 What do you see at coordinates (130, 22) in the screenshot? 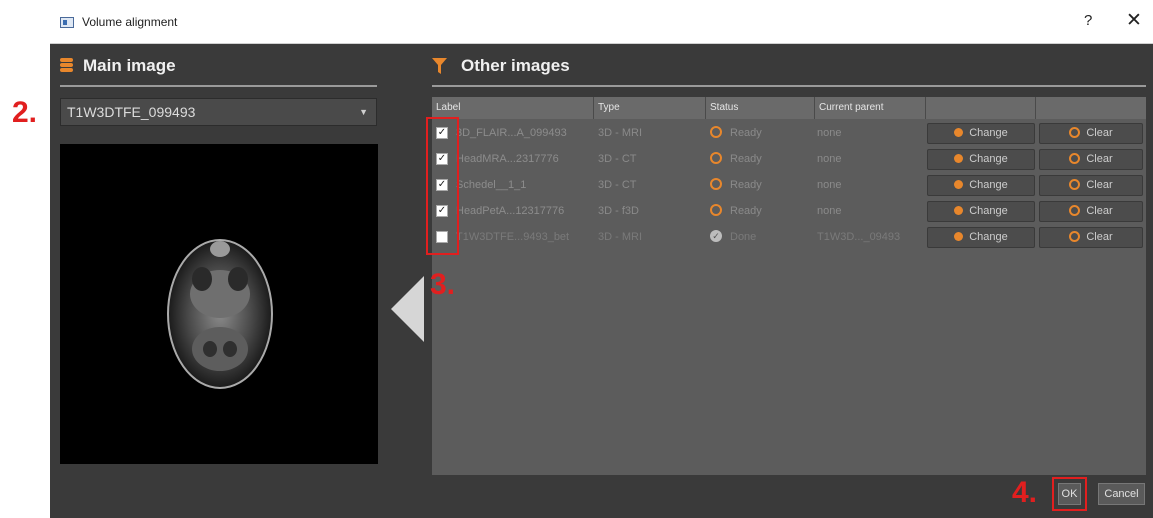
I see `window-title: Volume alignment` at bounding box center [130, 22].